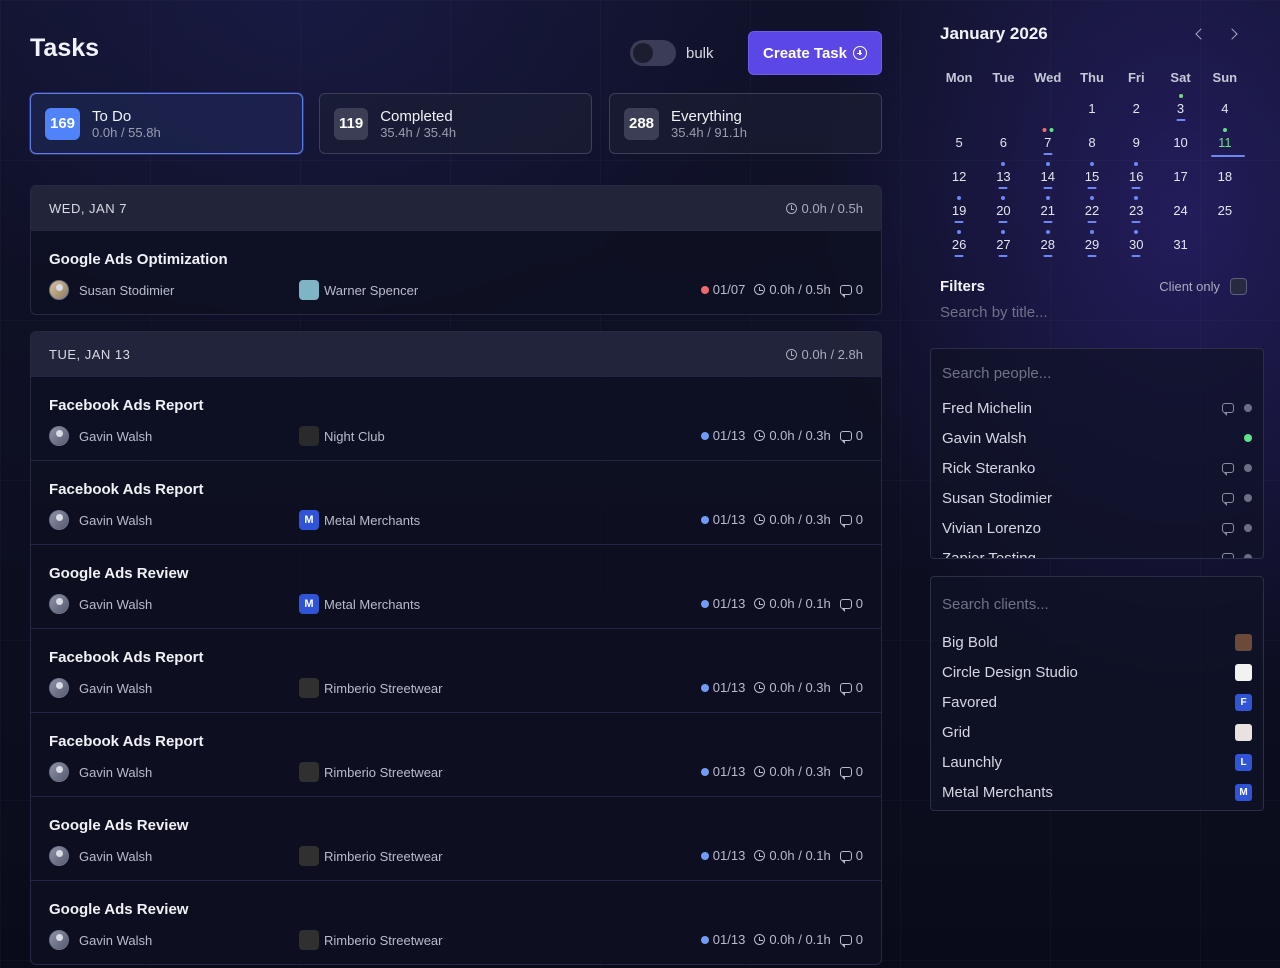  Describe the element at coordinates (1238, 286) in the screenshot. I see `client-only-checkbox` at that location.